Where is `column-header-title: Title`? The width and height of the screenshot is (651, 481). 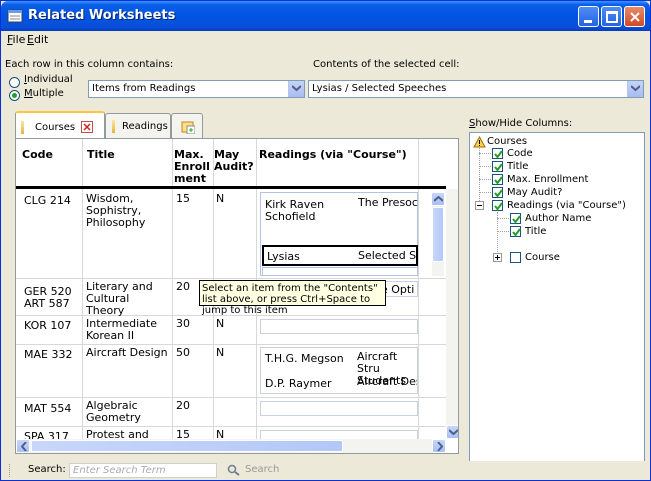 column-header-title: Title is located at coordinates (127, 161).